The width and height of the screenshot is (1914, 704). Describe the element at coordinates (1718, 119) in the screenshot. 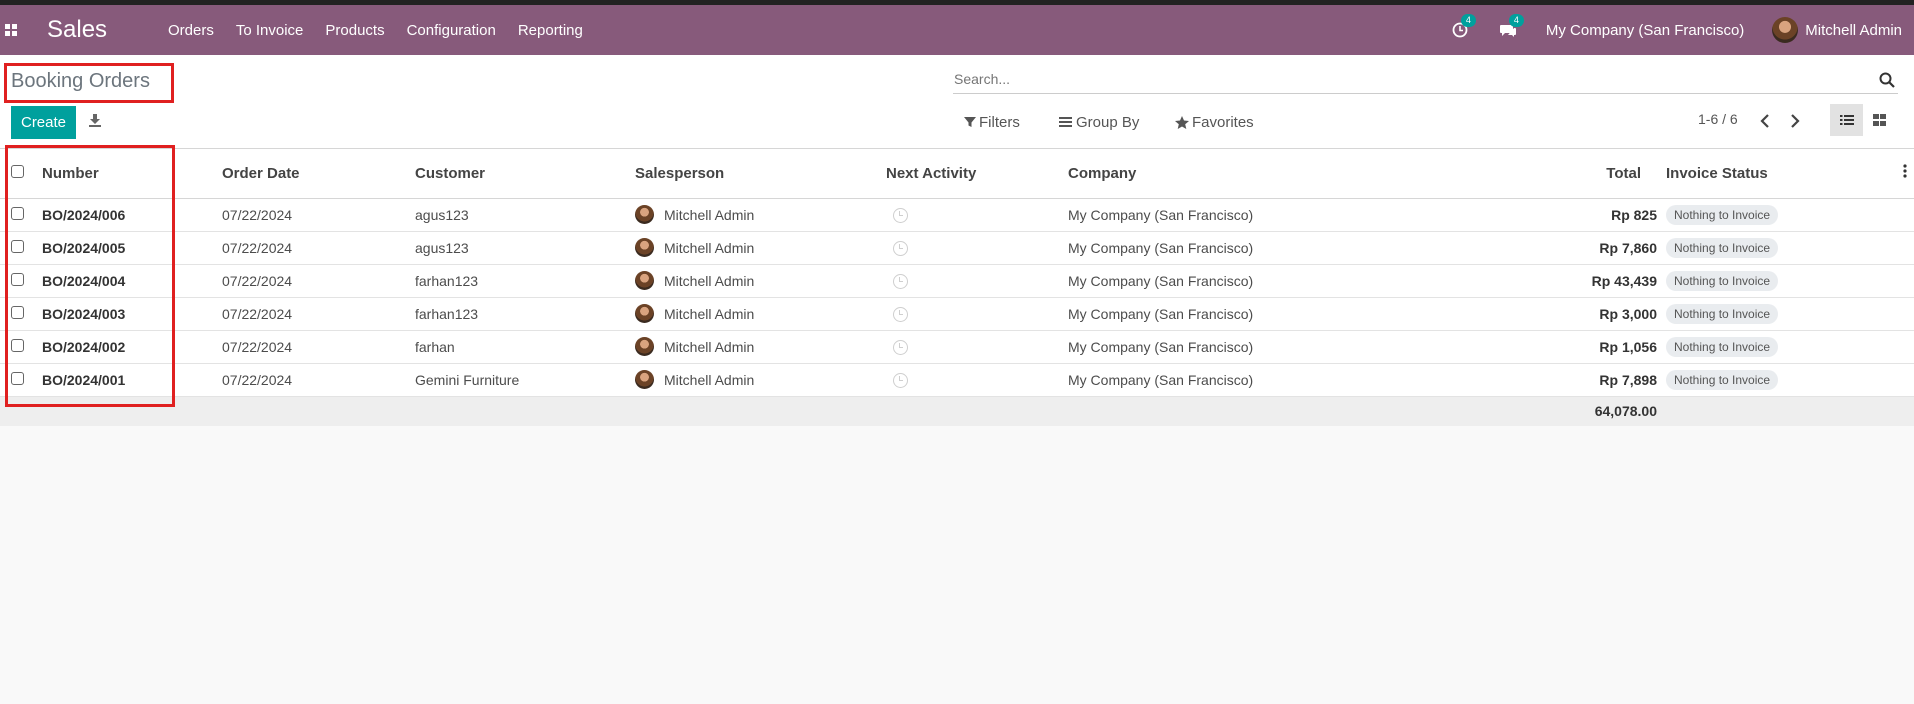

I see `pager-value: 1-6 / 6` at that location.